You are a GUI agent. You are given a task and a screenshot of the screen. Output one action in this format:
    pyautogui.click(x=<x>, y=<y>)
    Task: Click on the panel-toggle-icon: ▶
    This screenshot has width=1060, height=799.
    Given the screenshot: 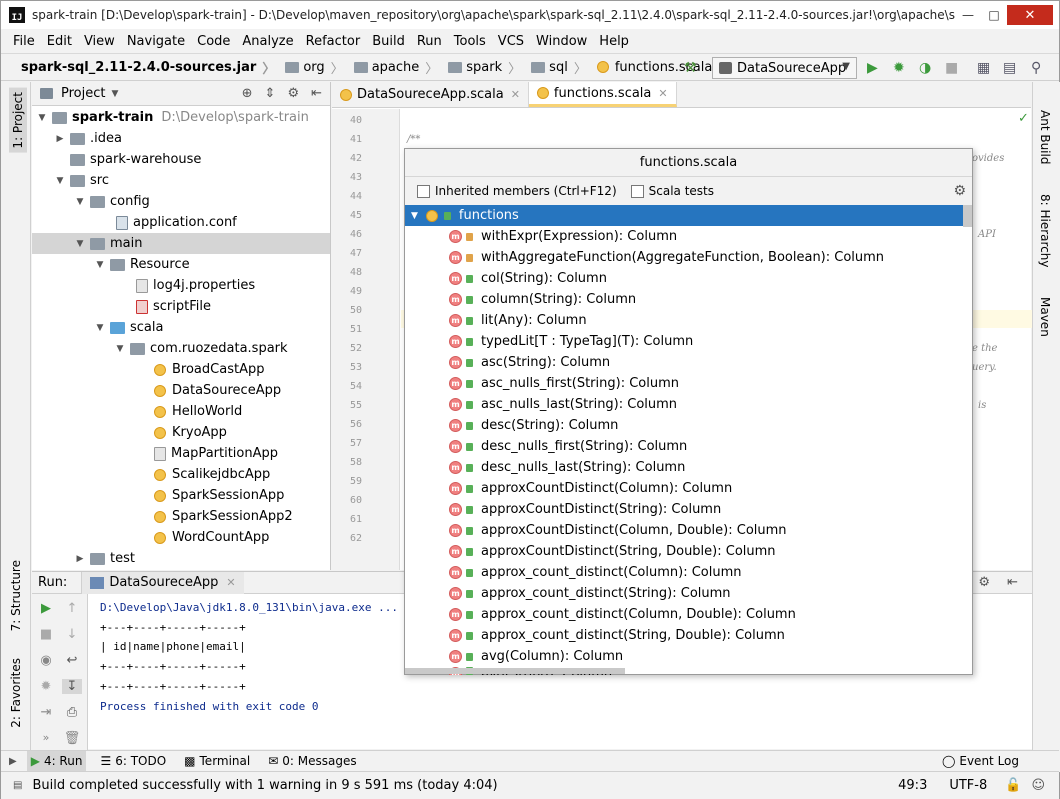 What is the action you would take?
    pyautogui.click(x=13, y=761)
    